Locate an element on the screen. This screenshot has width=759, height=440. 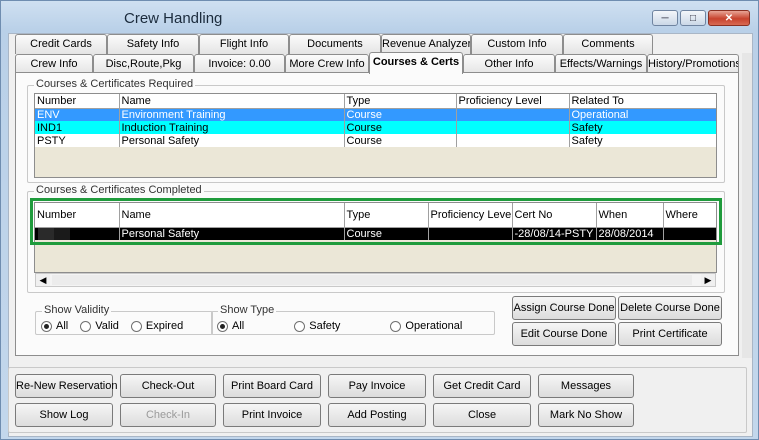
tab-crew-info: Crew Info is located at coordinates (54, 64).